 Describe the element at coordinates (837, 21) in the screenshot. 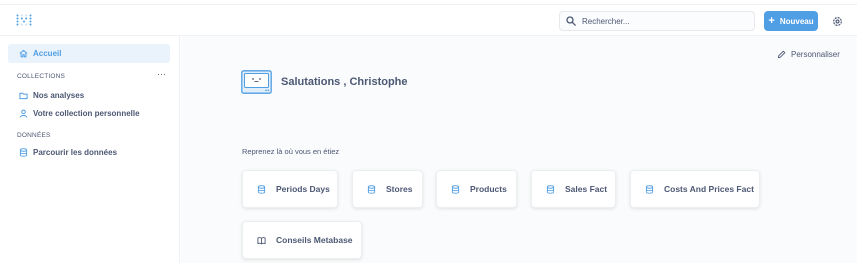

I see `gear-icon` at that location.